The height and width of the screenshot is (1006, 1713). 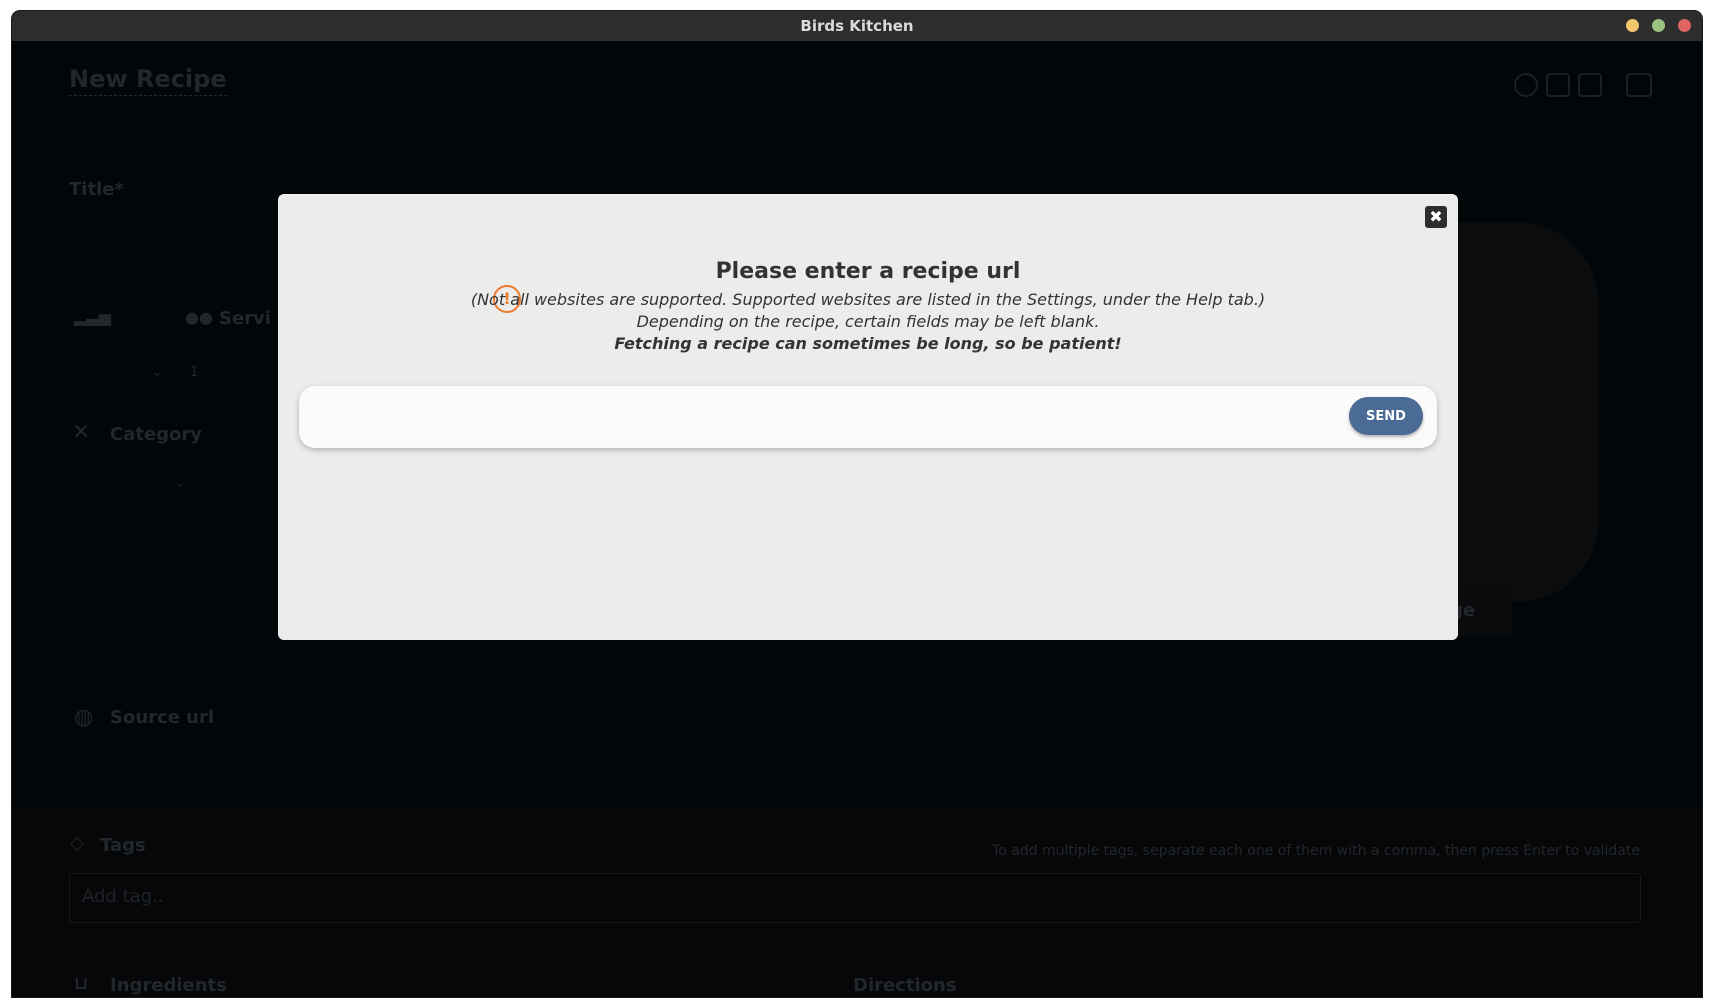 I want to click on tags-input: Add tag.., so click(x=855, y=898).